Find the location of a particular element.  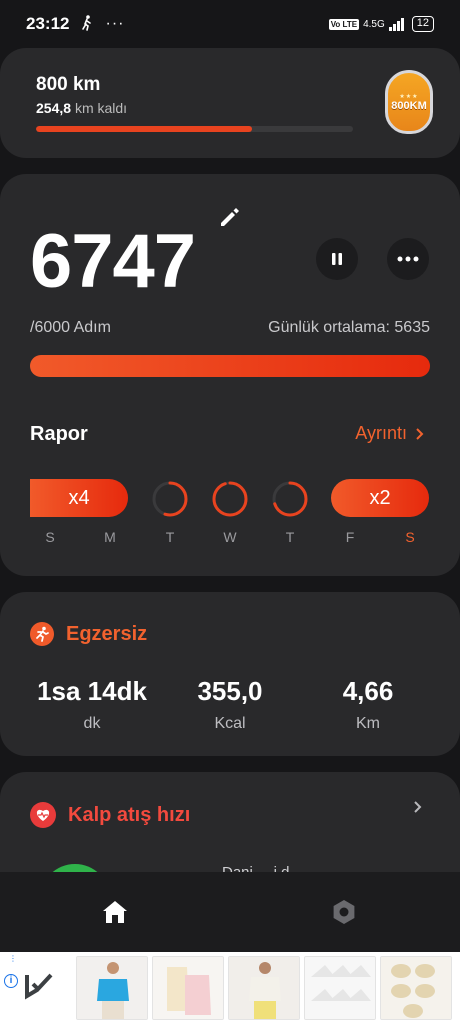

running-icon is located at coordinates (42, 634).